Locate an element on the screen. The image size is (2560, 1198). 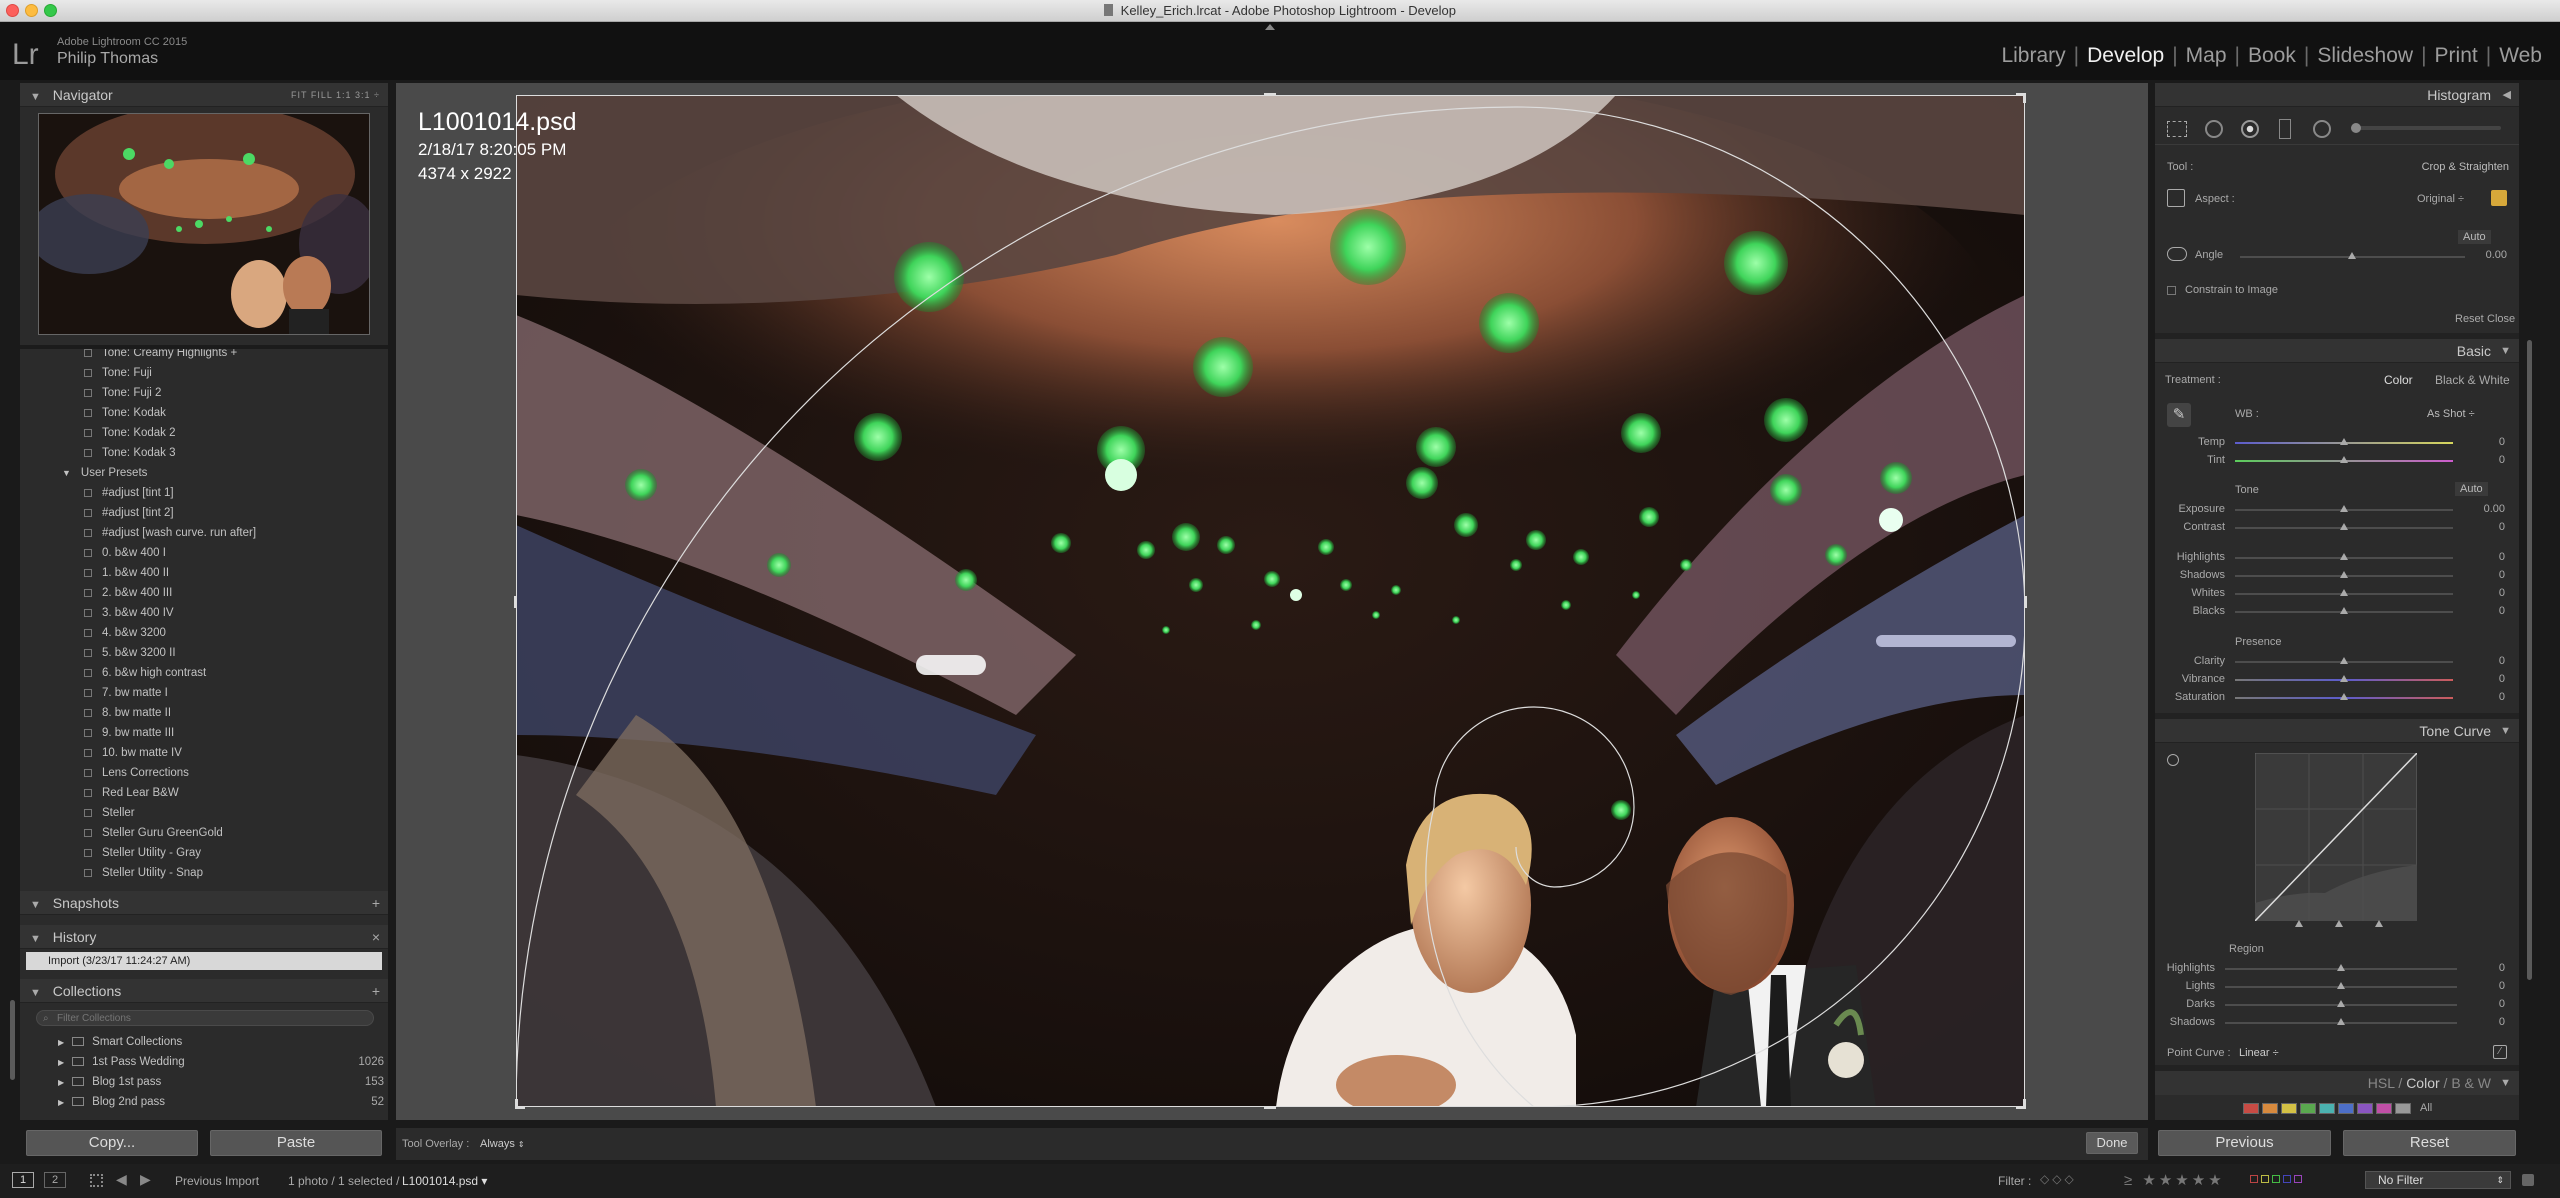
preset-item: 7. bw matte I is located at coordinates (126, 693).